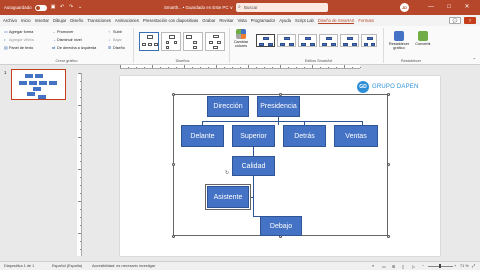 The image size is (480, 270). I want to click on org-box-debajo: Debajo, so click(281, 226).